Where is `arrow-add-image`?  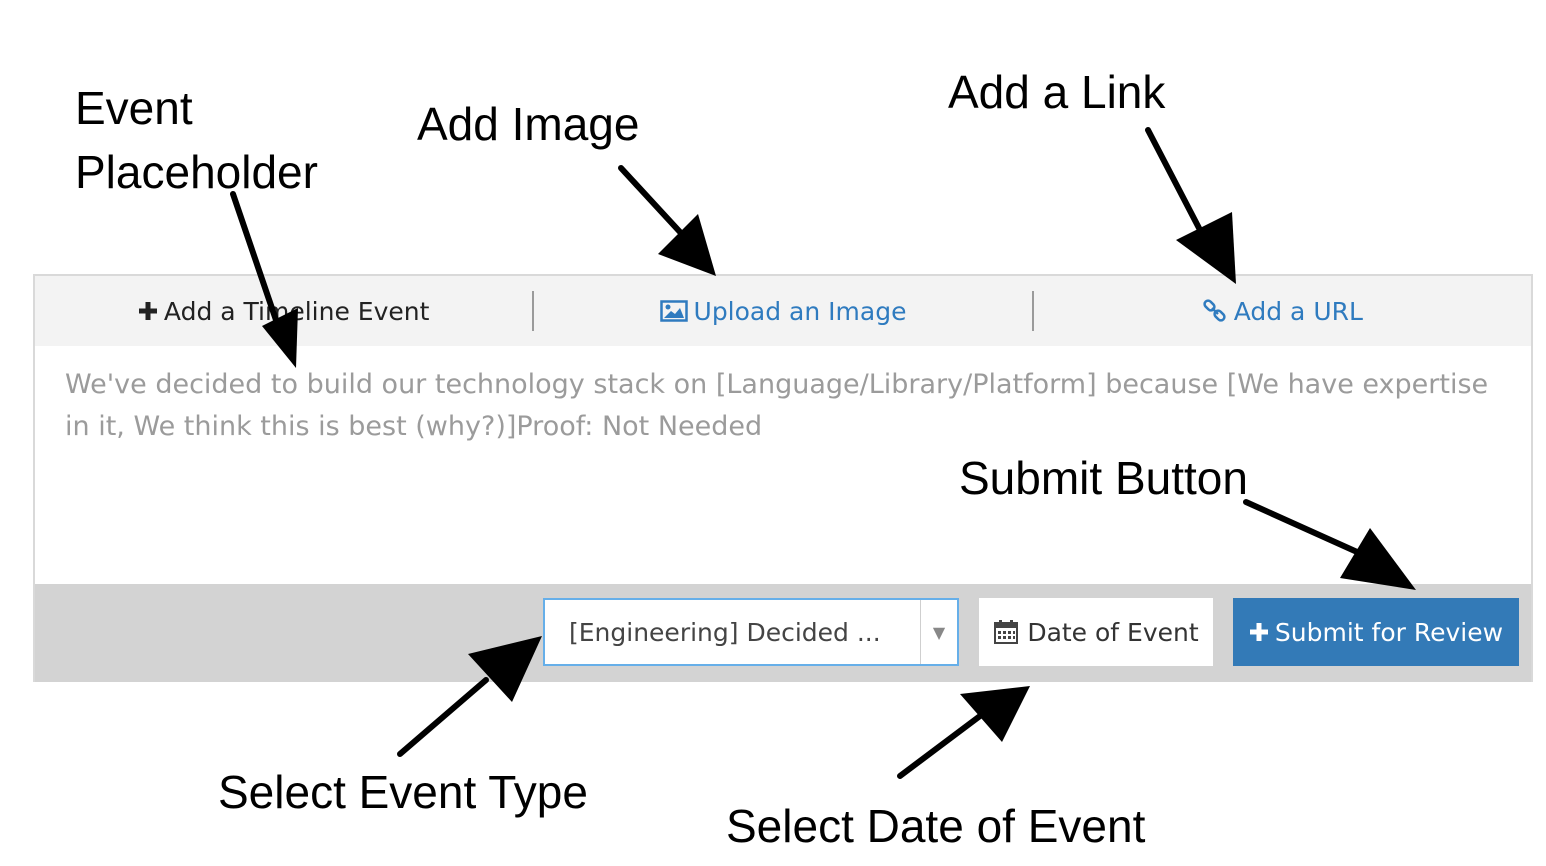
arrow-add-image is located at coordinates (667, 220).